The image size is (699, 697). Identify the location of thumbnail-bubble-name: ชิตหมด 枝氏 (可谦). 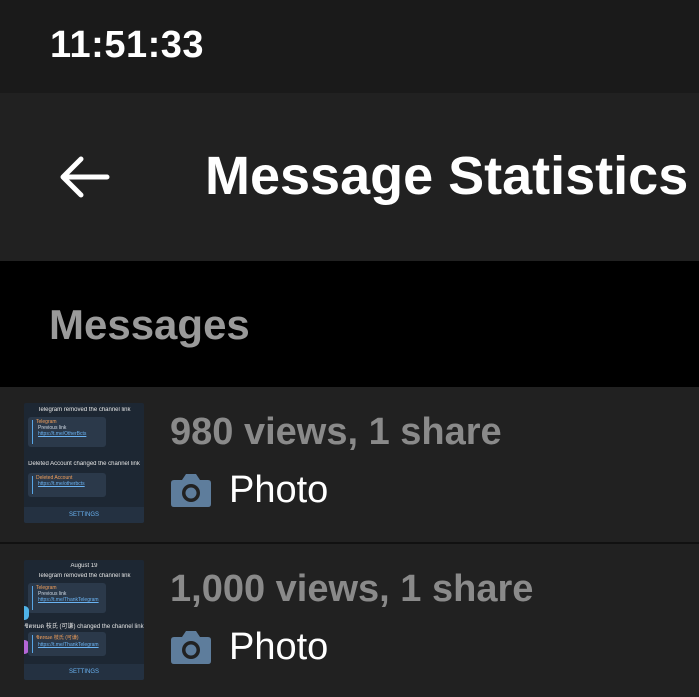
(57, 638).